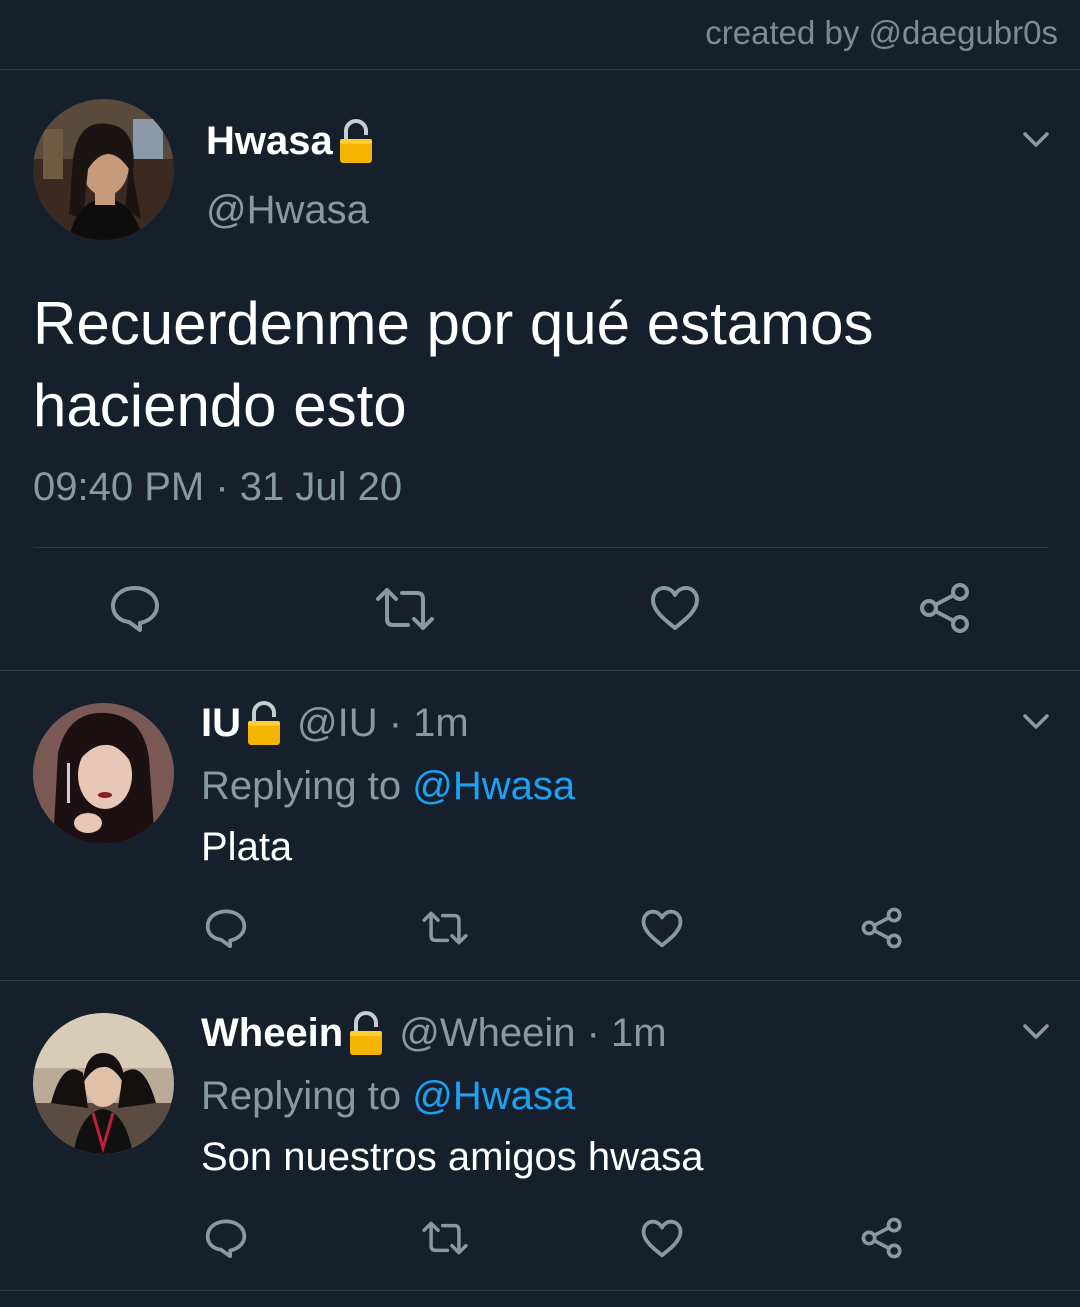 This screenshot has height=1307, width=1080. What do you see at coordinates (269, 140) in the screenshot?
I see `author-name-text: Hwasa` at bounding box center [269, 140].